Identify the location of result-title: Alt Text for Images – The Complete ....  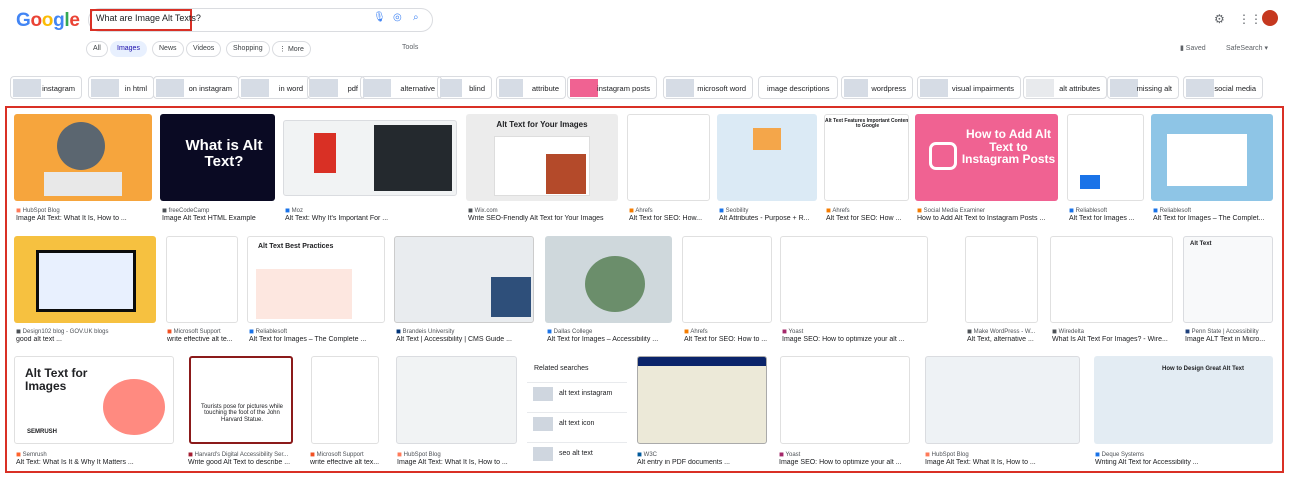
(318, 339).